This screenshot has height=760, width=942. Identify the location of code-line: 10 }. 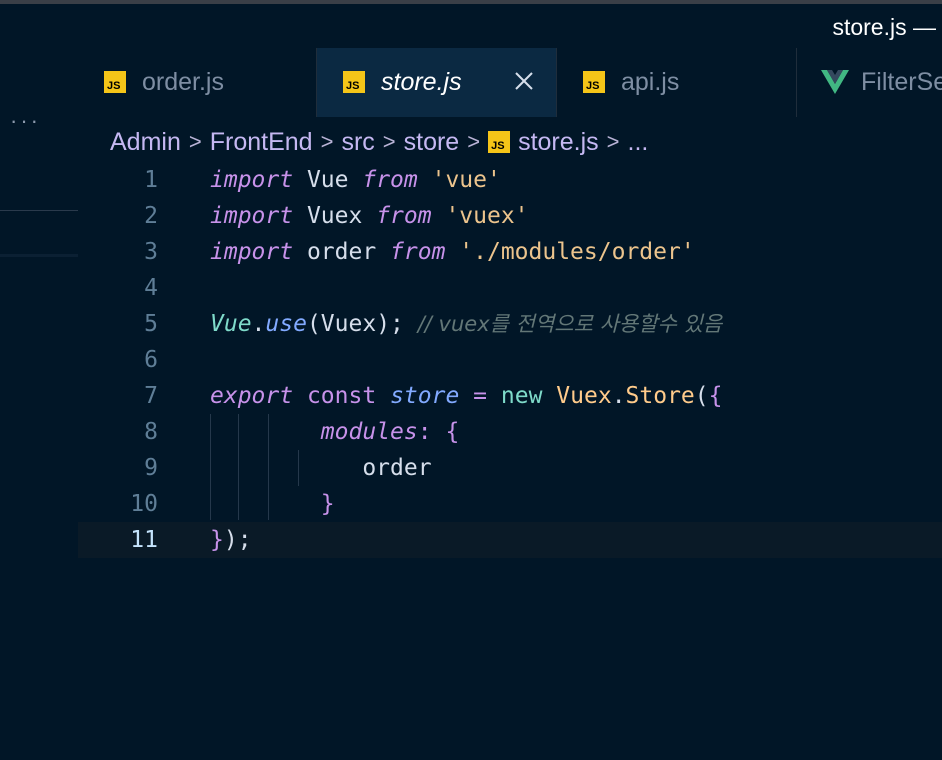
(510, 504).